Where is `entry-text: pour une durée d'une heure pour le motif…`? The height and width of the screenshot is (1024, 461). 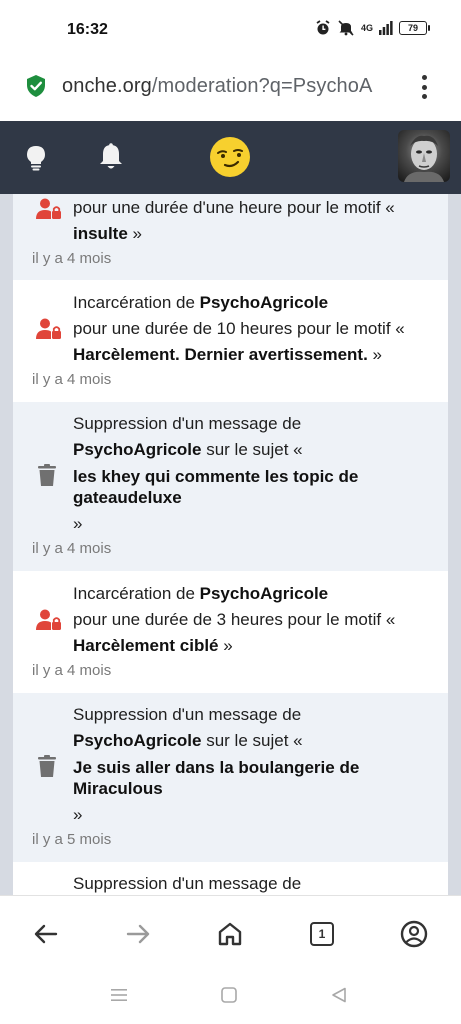
entry-text: pour une durée d'une heure pour le motif… is located at coordinates (253, 221).